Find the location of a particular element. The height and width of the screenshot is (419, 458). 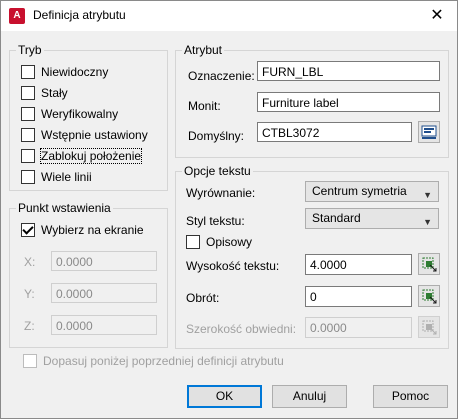

close-icon: ✕ is located at coordinates (437, 16).